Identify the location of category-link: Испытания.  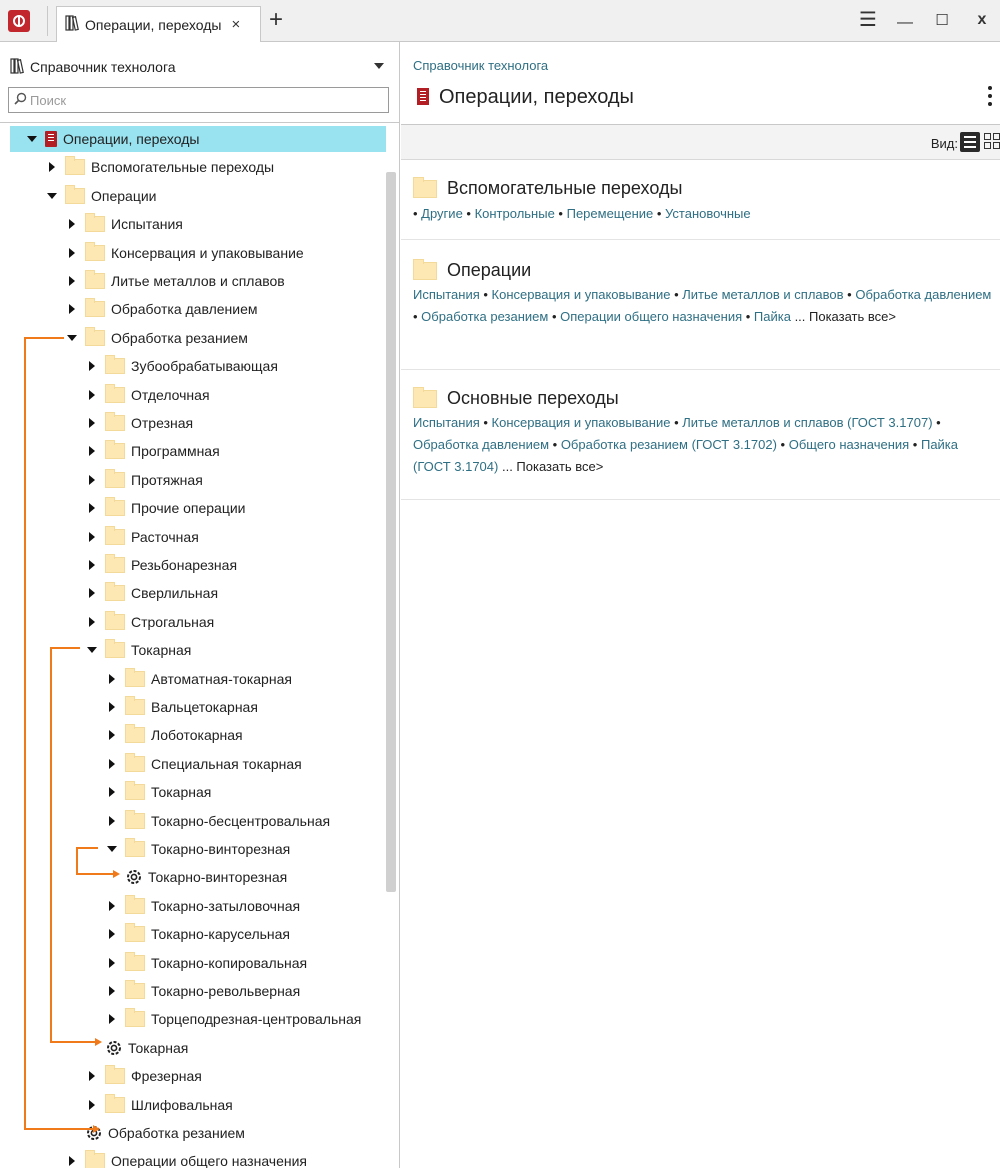
(446, 422).